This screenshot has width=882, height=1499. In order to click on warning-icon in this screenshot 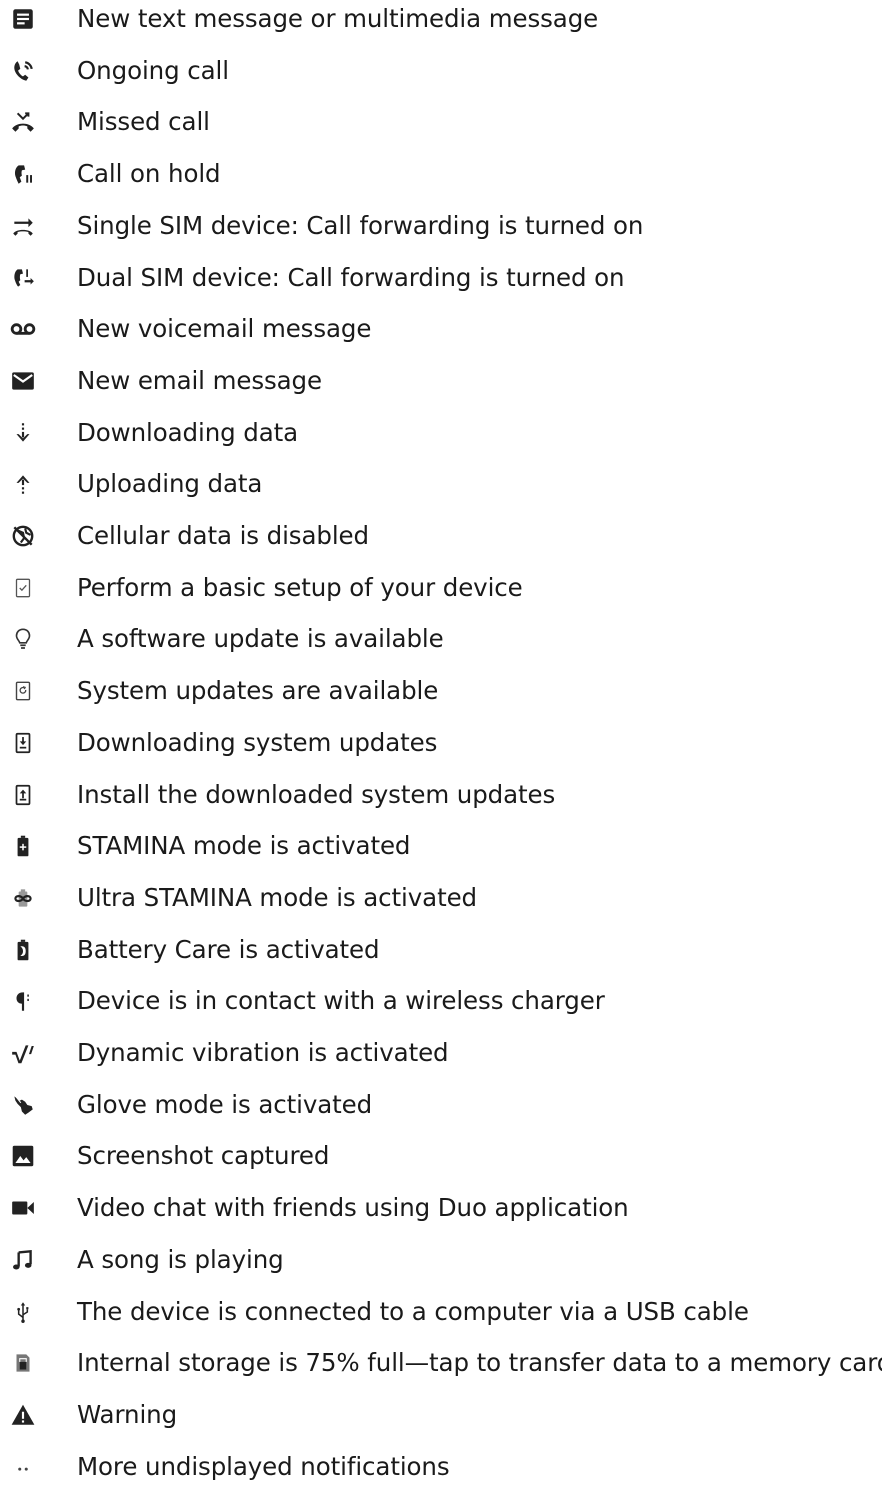, I will do `click(23, 1415)`.